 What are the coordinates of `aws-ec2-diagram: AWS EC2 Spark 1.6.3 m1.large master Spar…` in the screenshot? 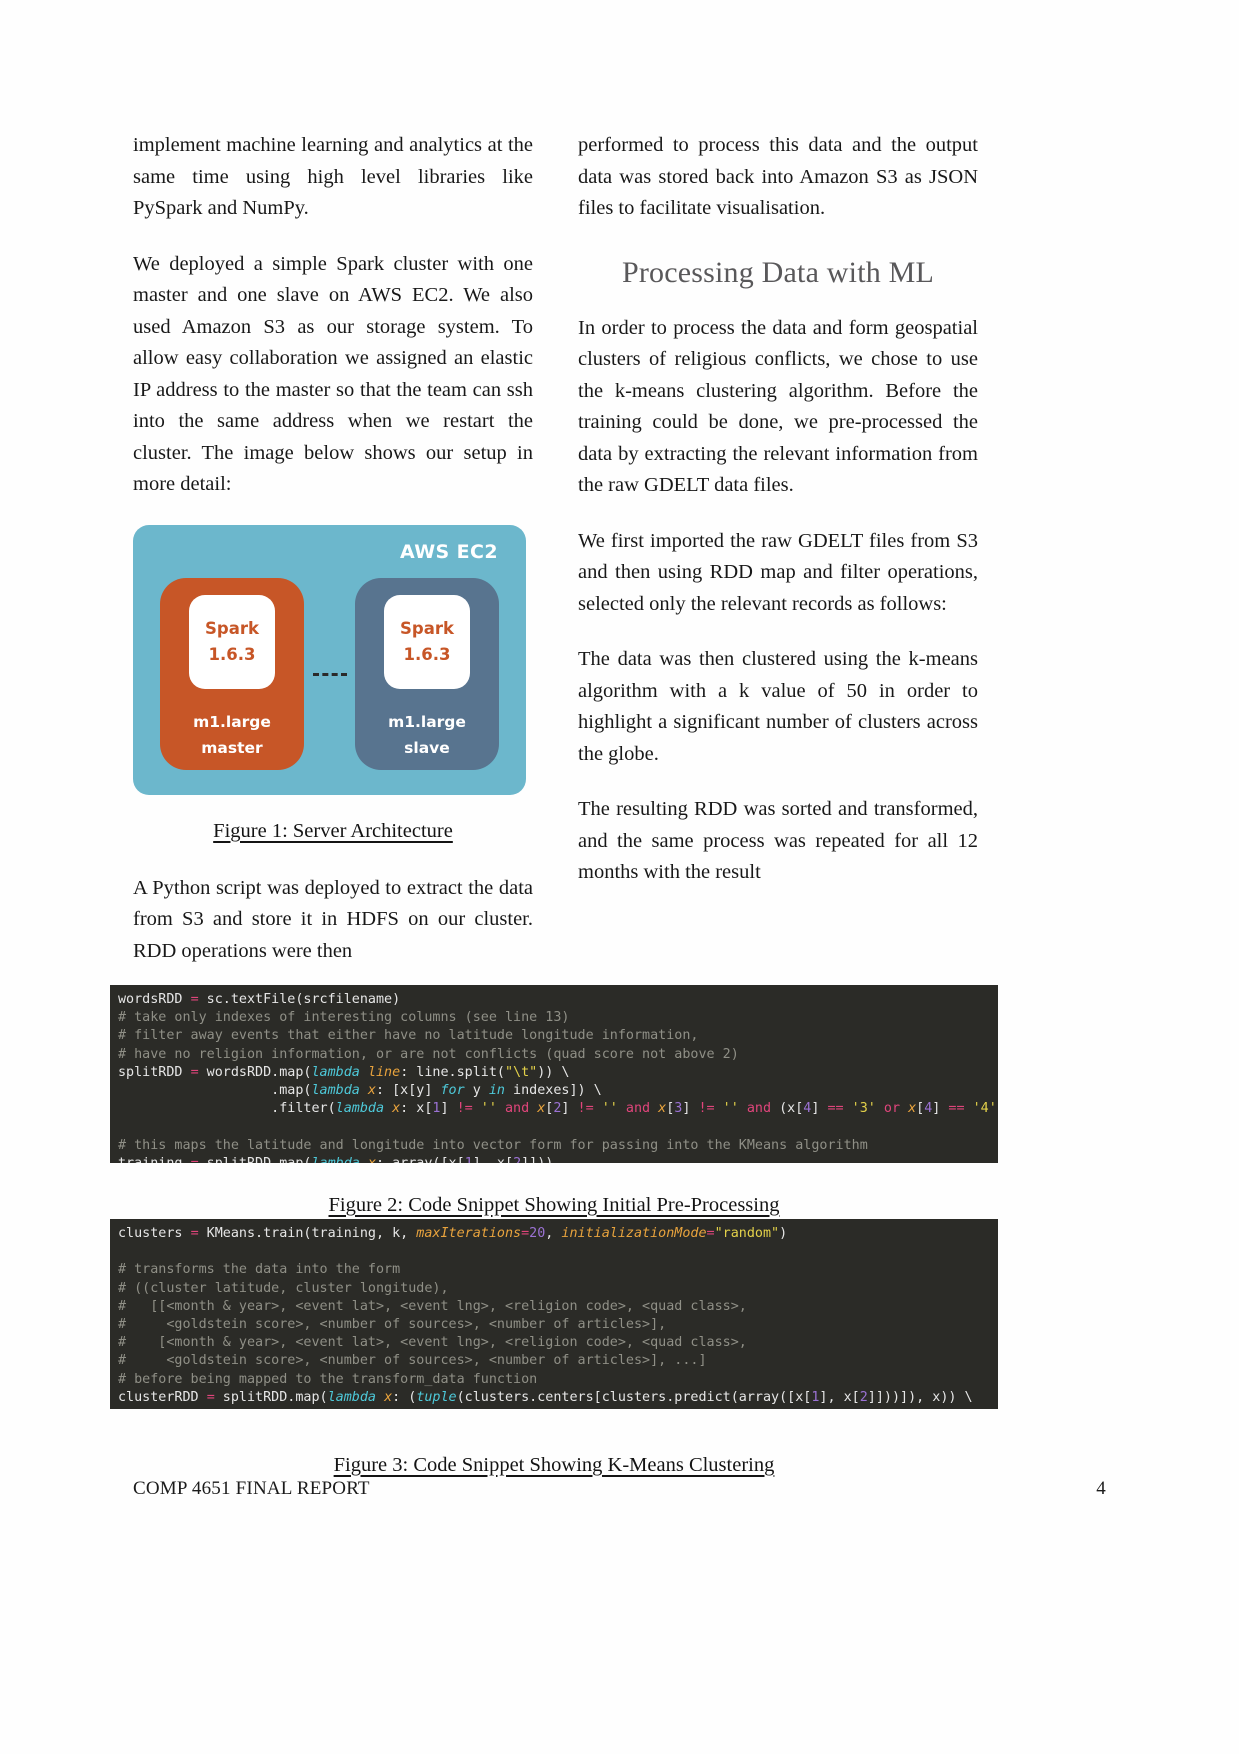 It's located at (329, 659).